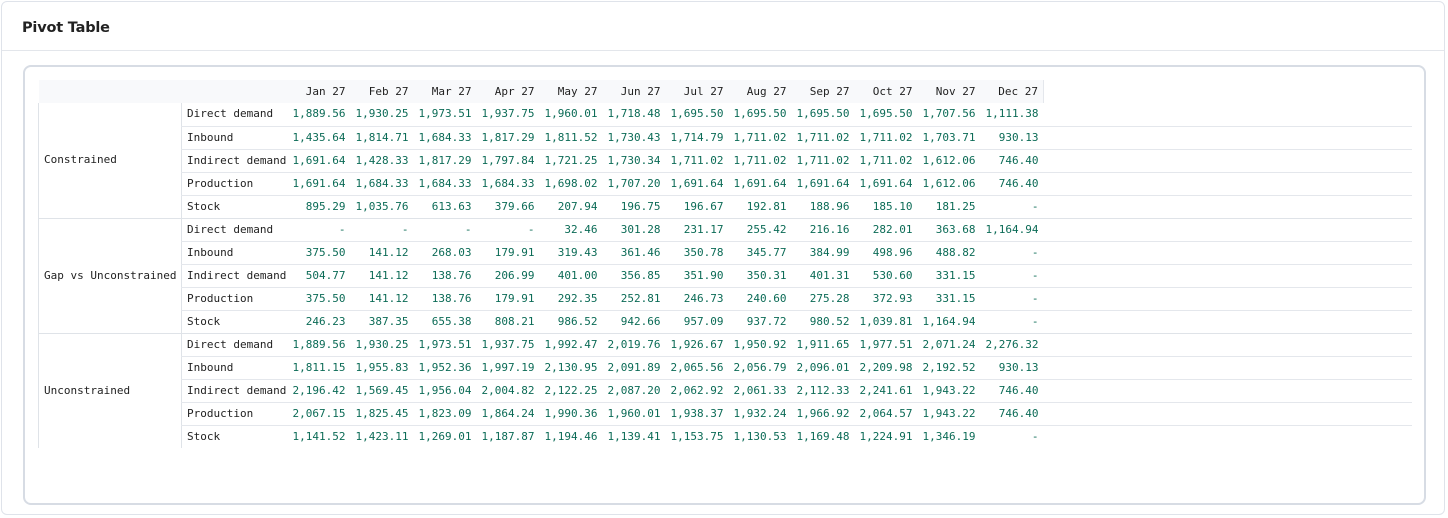 The height and width of the screenshot is (518, 1448). Describe the element at coordinates (949, 91) in the screenshot. I see `column-header-month: Nov 27` at that location.